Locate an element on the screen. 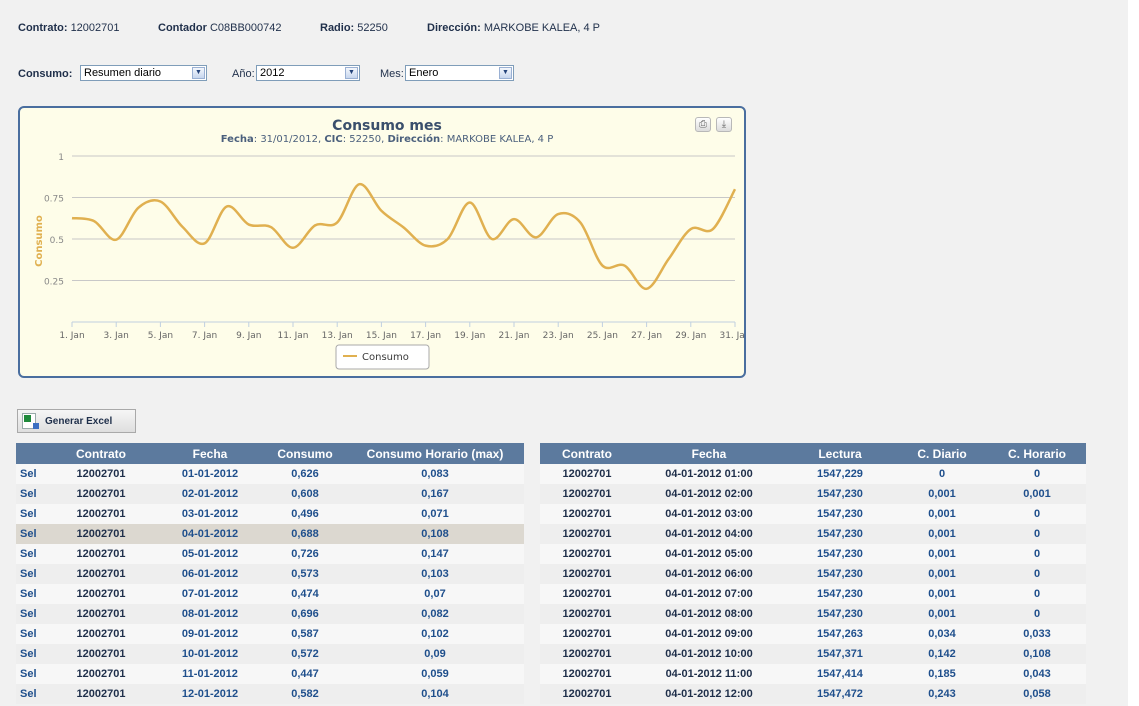 The image size is (1139, 706). column-header is located at coordinates (31, 453).